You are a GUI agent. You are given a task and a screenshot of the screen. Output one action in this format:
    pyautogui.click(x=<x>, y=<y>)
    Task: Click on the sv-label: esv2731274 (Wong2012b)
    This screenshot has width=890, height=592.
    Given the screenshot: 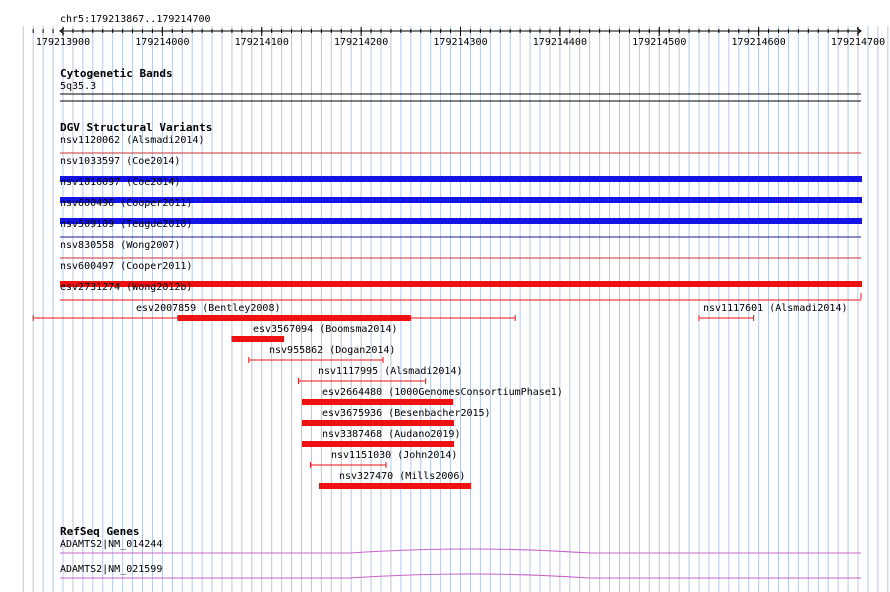 What is the action you would take?
    pyautogui.click(x=126, y=287)
    